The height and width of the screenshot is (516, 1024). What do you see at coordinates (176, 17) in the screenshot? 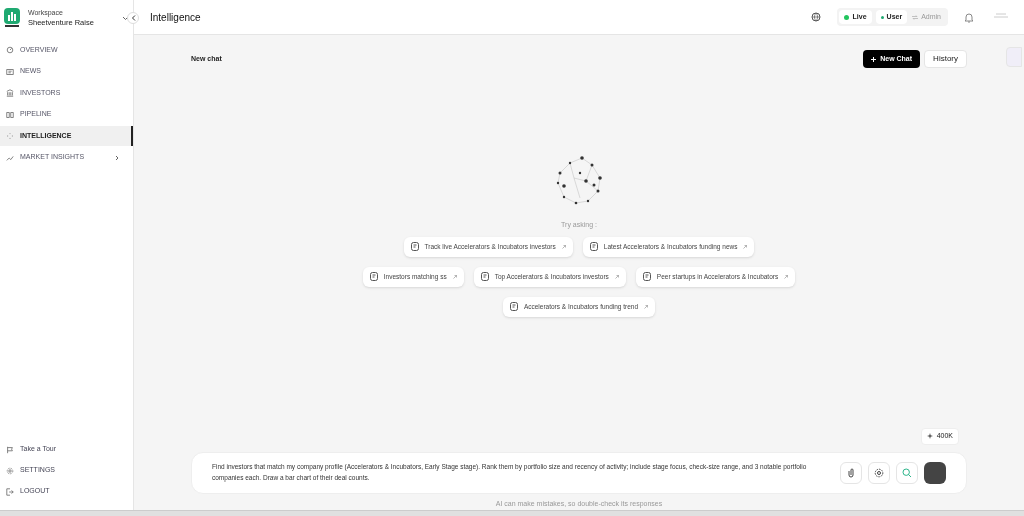
I see `page-title: Intelligence` at bounding box center [176, 17].